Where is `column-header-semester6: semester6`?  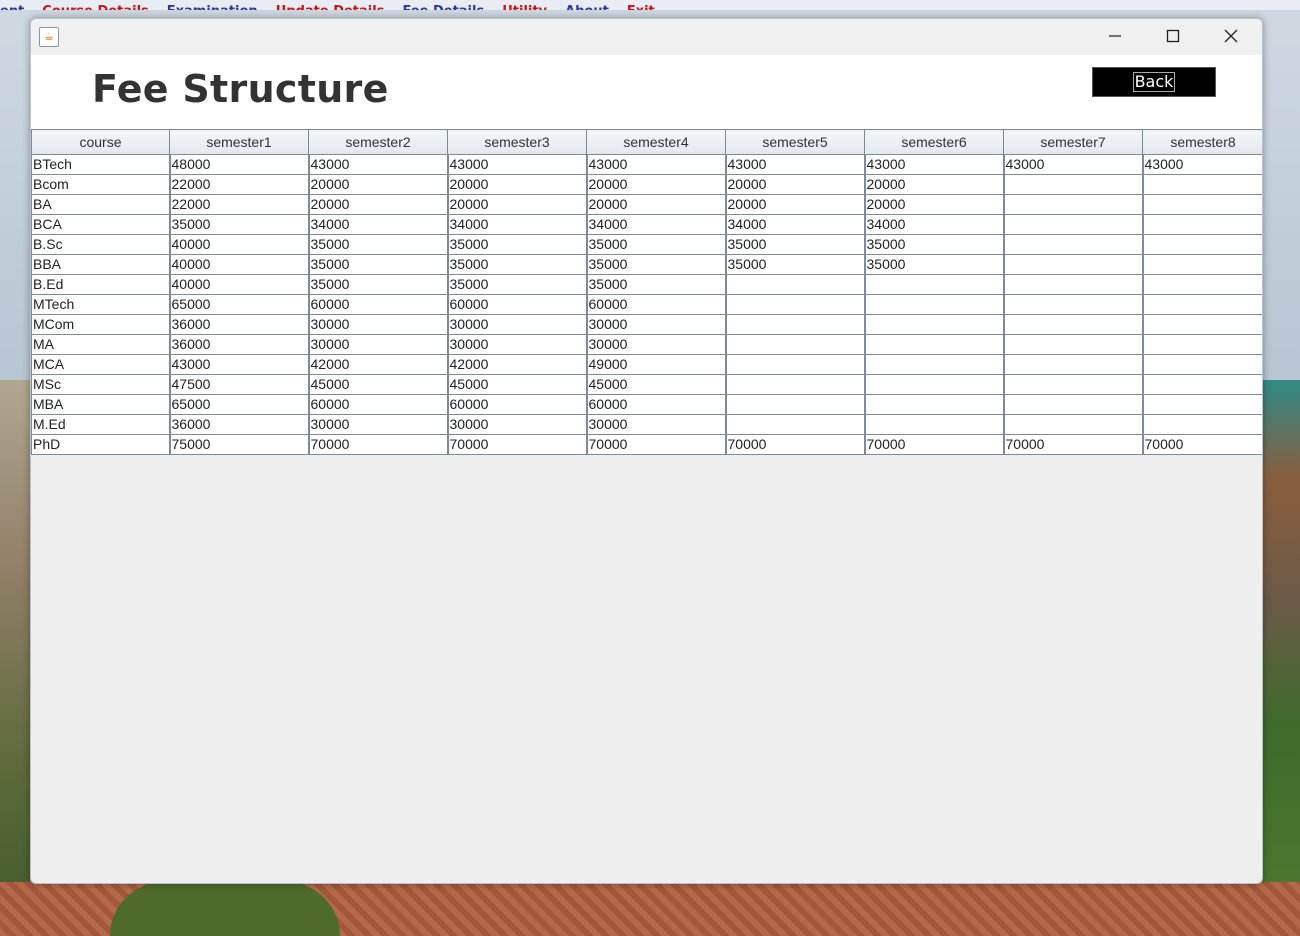
column-header-semester6: semester6 is located at coordinates (934, 142).